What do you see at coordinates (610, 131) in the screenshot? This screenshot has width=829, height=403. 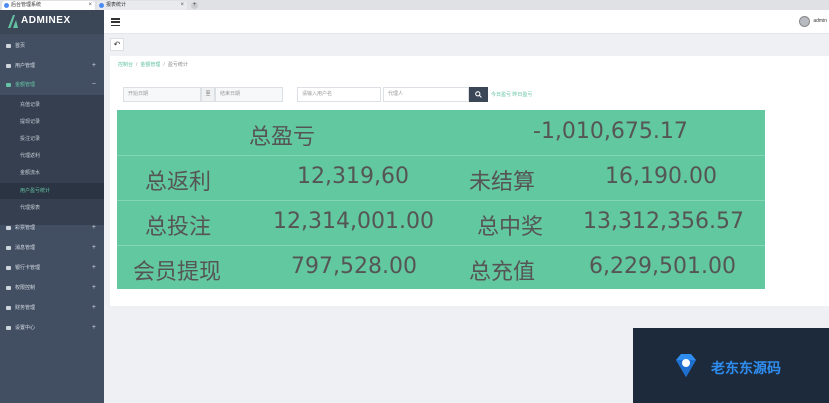 I see `total-profit-value: -1,010,675.17` at bounding box center [610, 131].